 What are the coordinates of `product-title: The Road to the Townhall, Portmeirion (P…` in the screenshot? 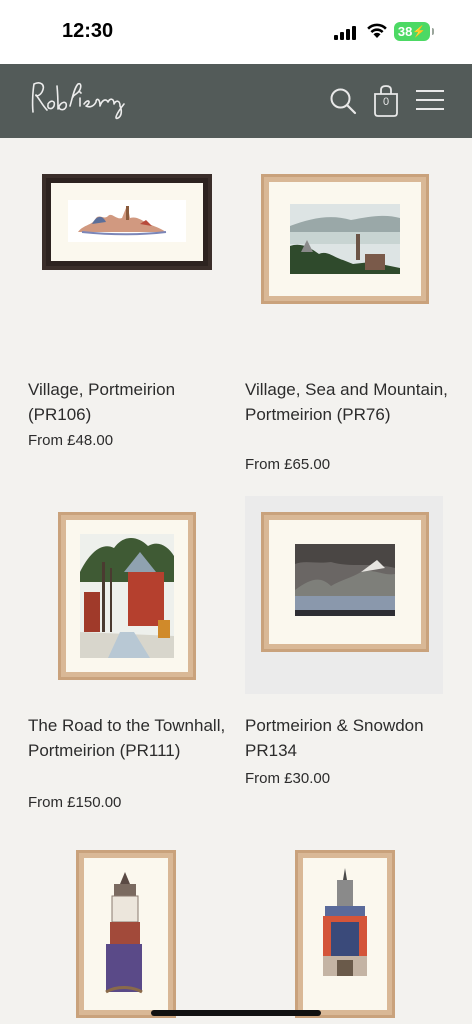 It's located at (133, 738).